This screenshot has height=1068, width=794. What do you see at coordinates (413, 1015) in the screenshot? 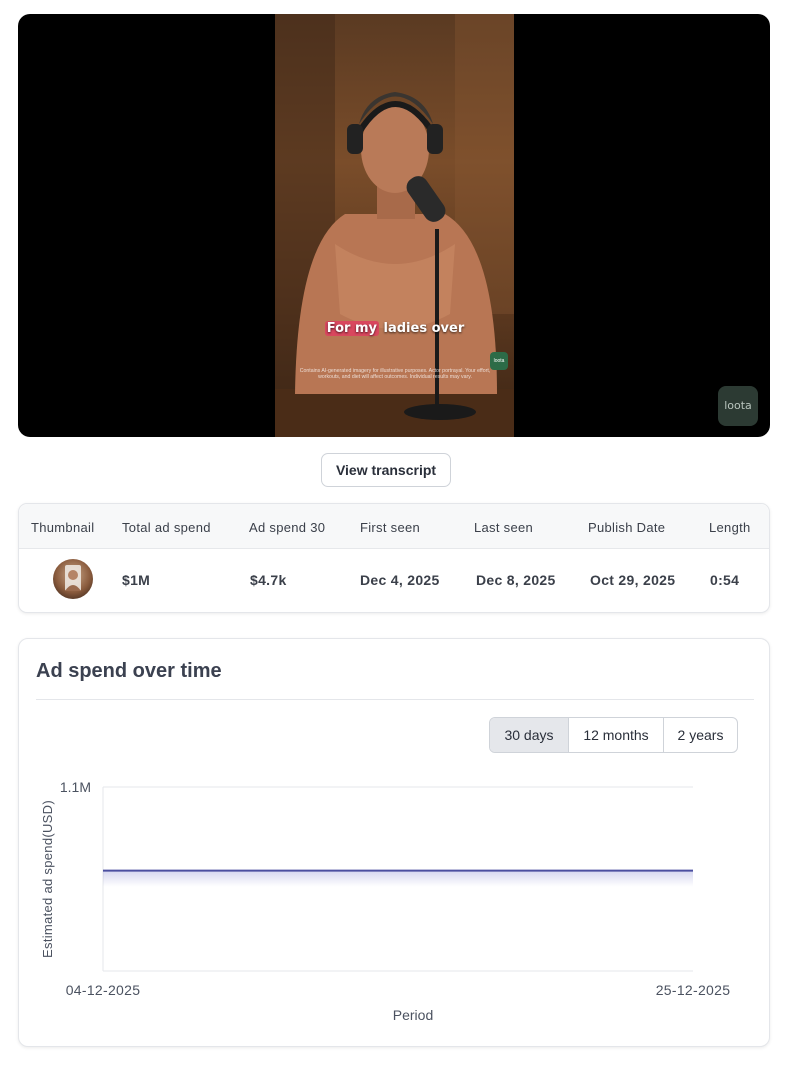
I see `x-axis-label: Period` at bounding box center [413, 1015].